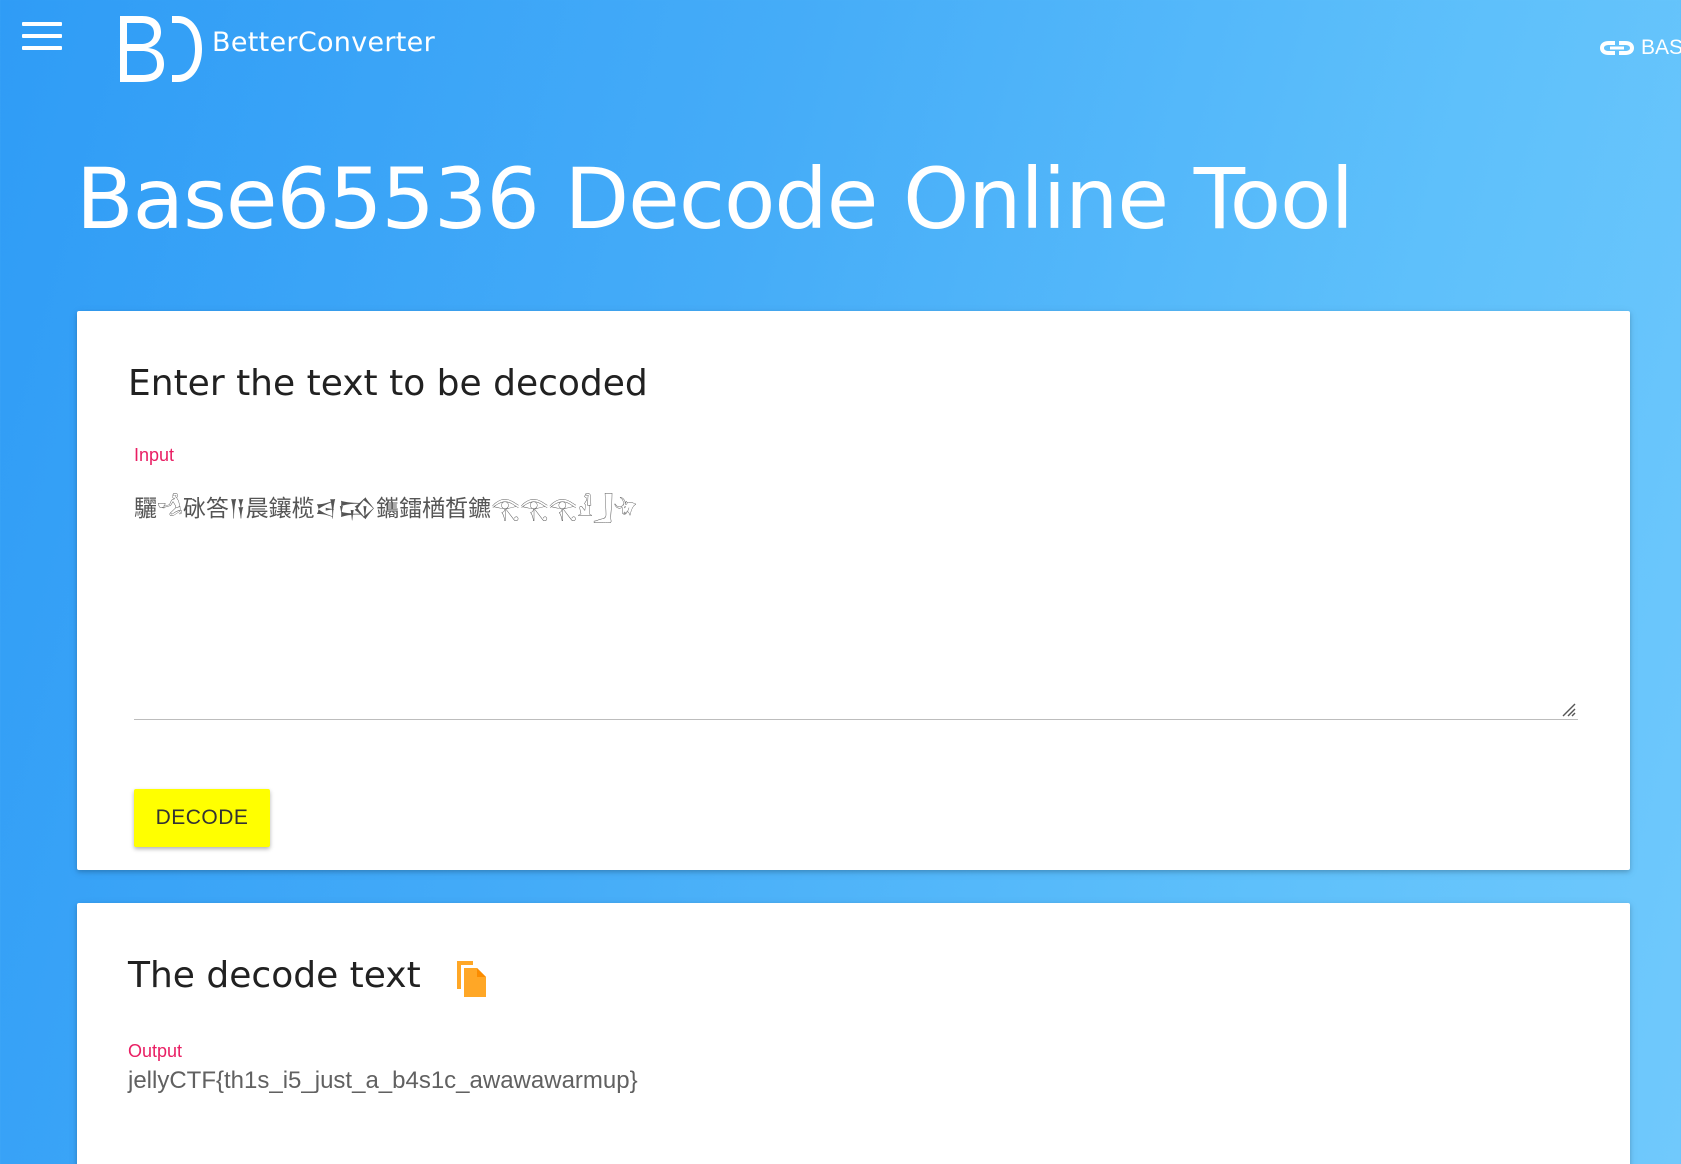 Image resolution: width=1681 pixels, height=1164 pixels. What do you see at coordinates (388, 383) in the screenshot?
I see `input-card-heading: Enter the text to be decoded` at bounding box center [388, 383].